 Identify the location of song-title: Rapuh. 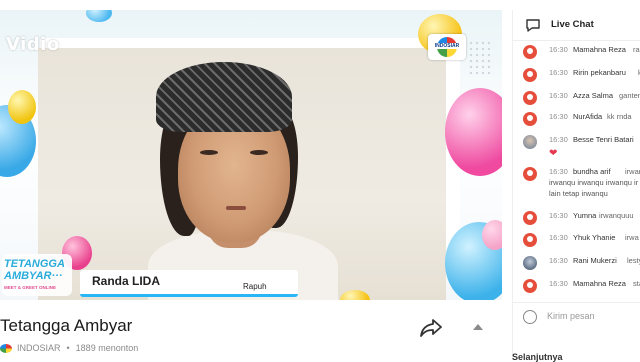
(255, 286).